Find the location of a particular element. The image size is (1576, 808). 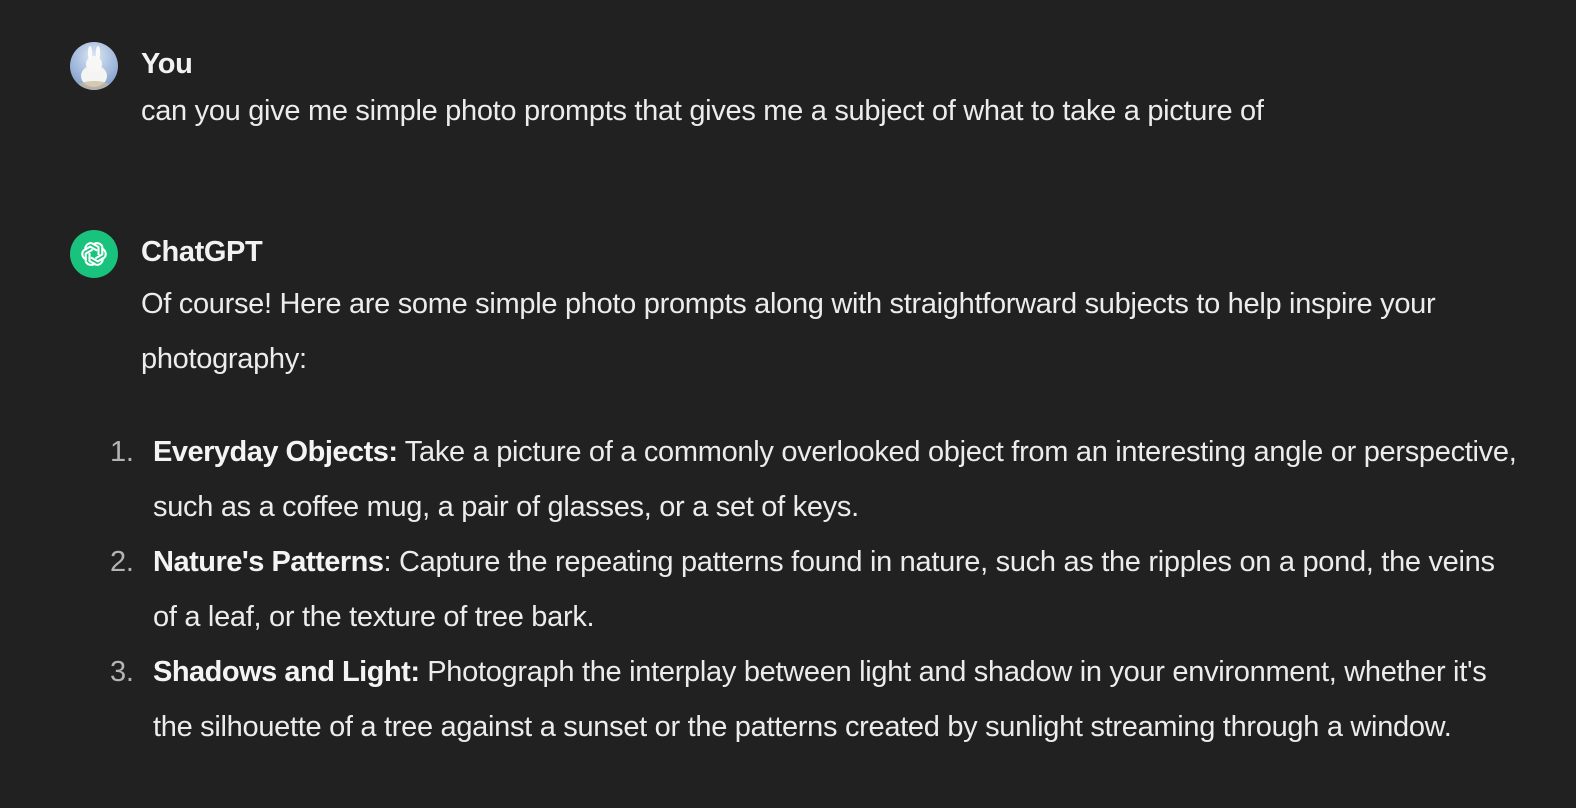

chatgpt-avatar is located at coordinates (94, 254).